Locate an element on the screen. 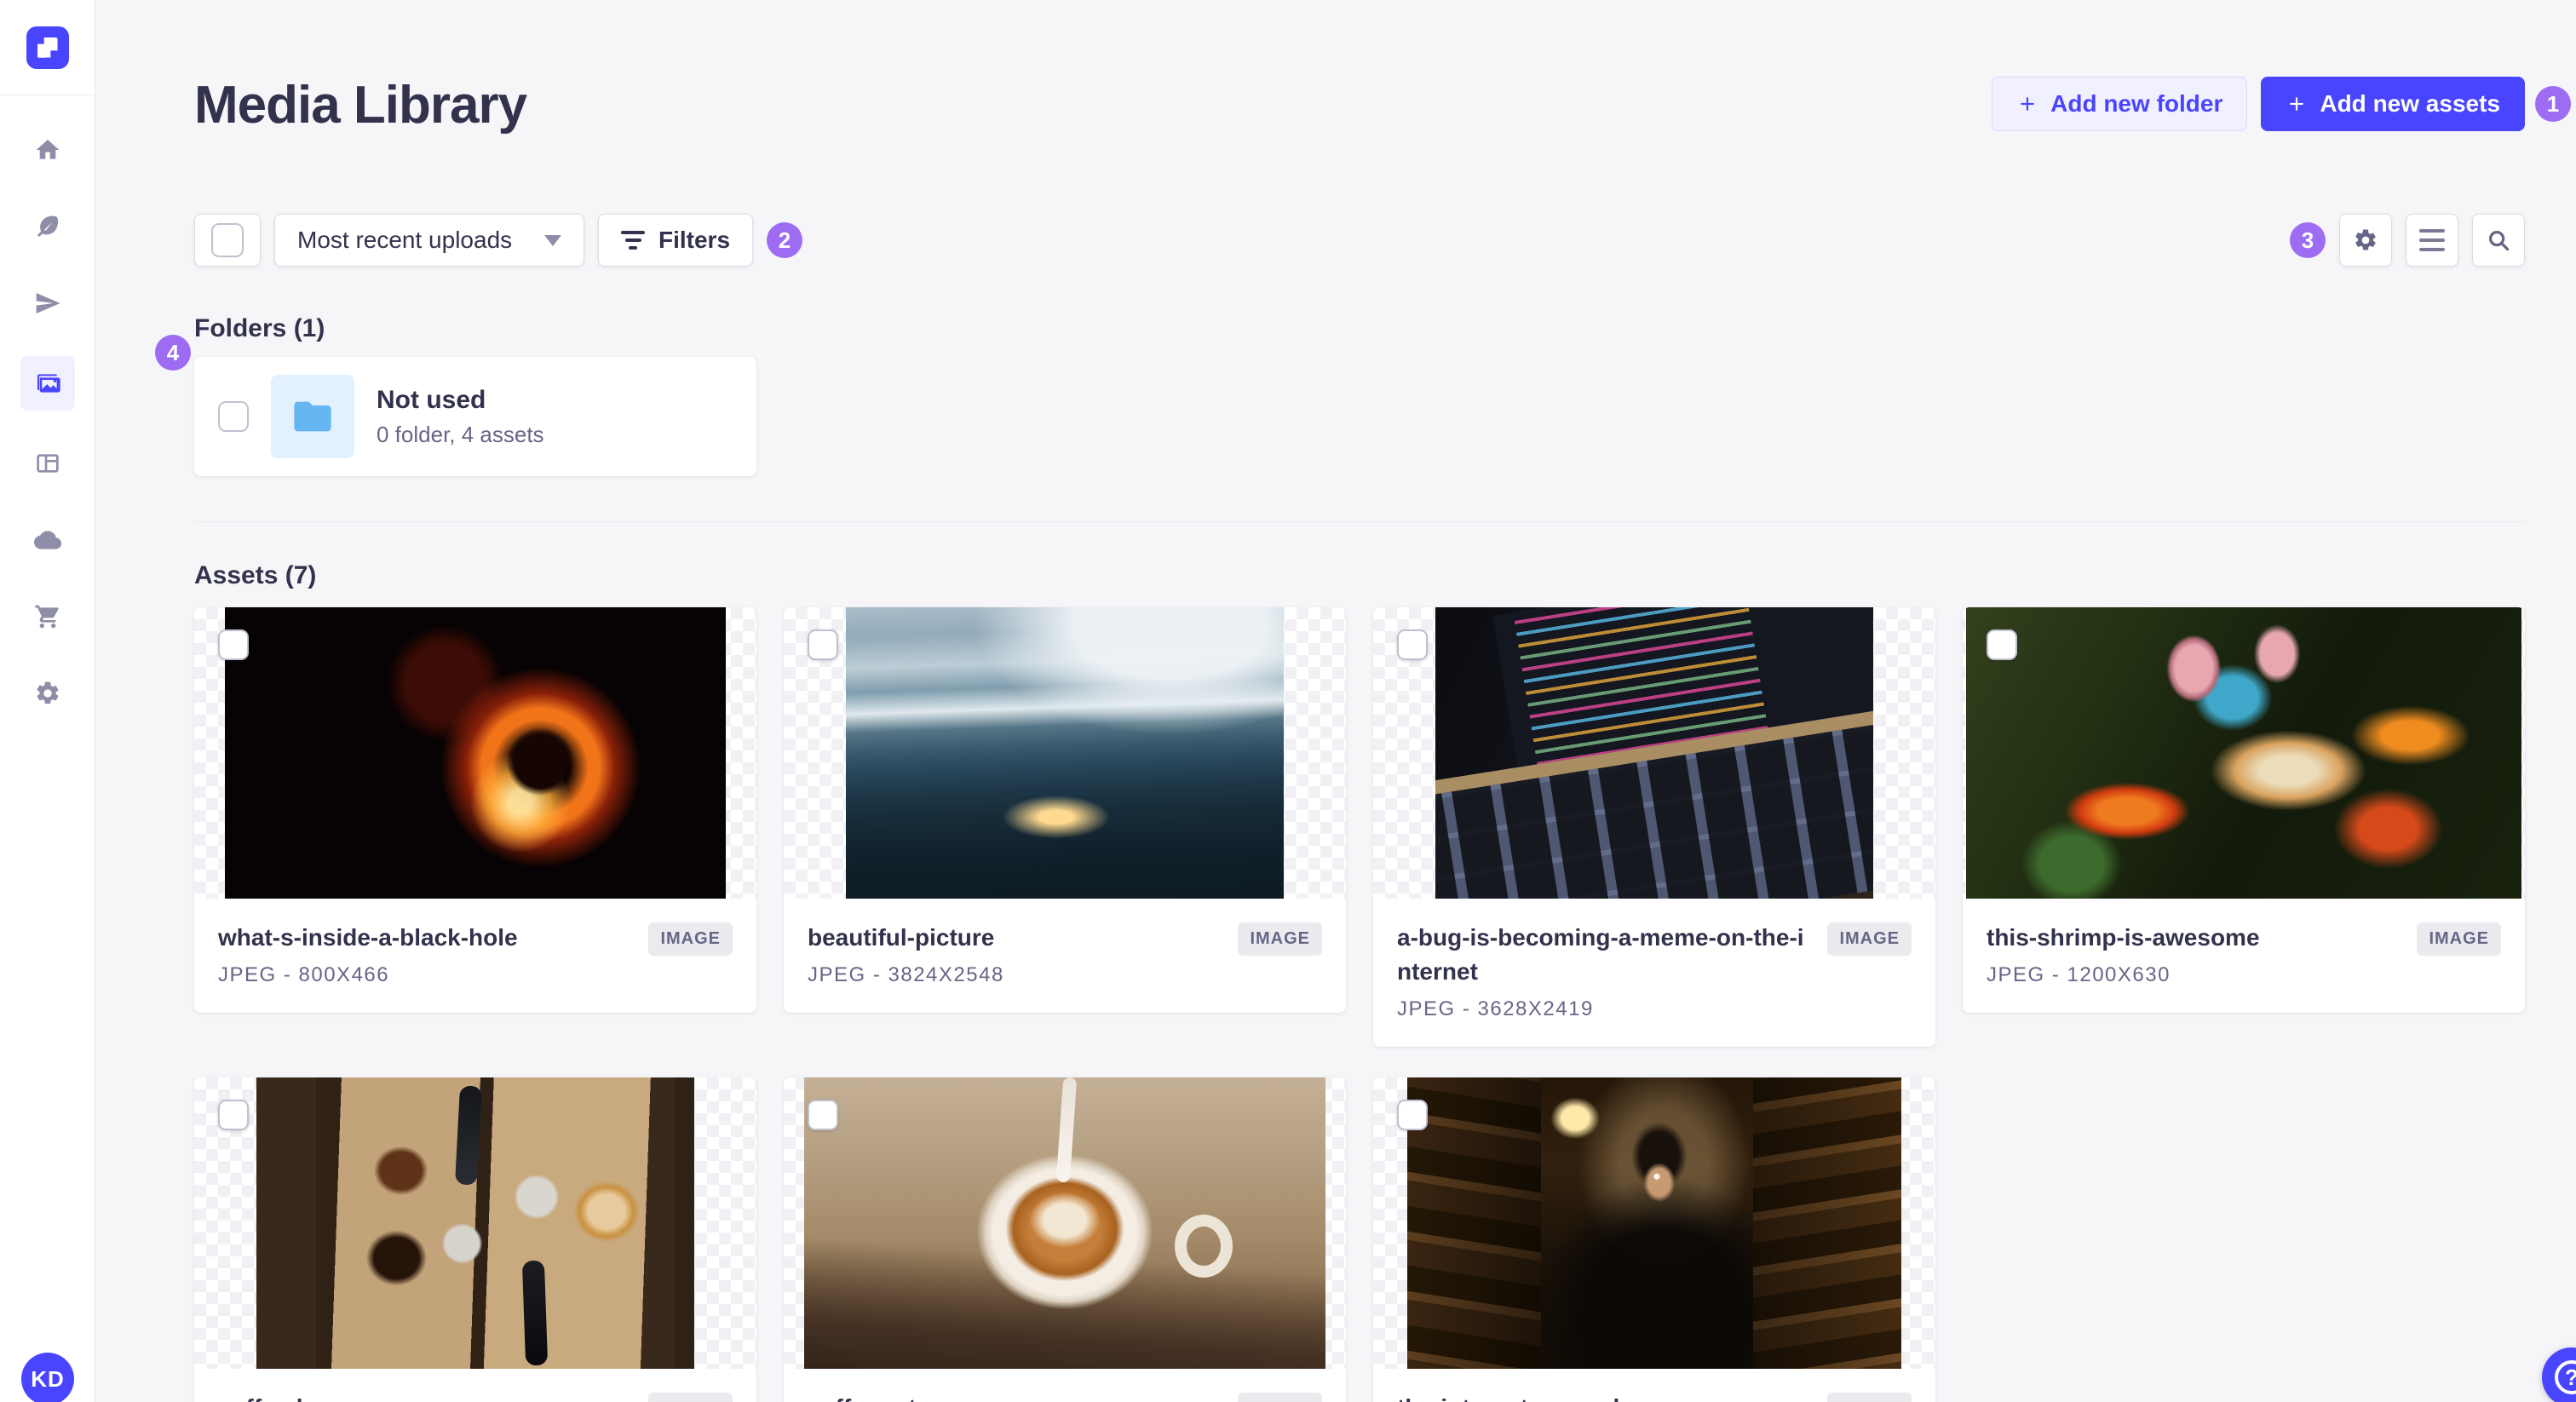  sort-dropdown-value: Most recent uploads is located at coordinates (405, 240).